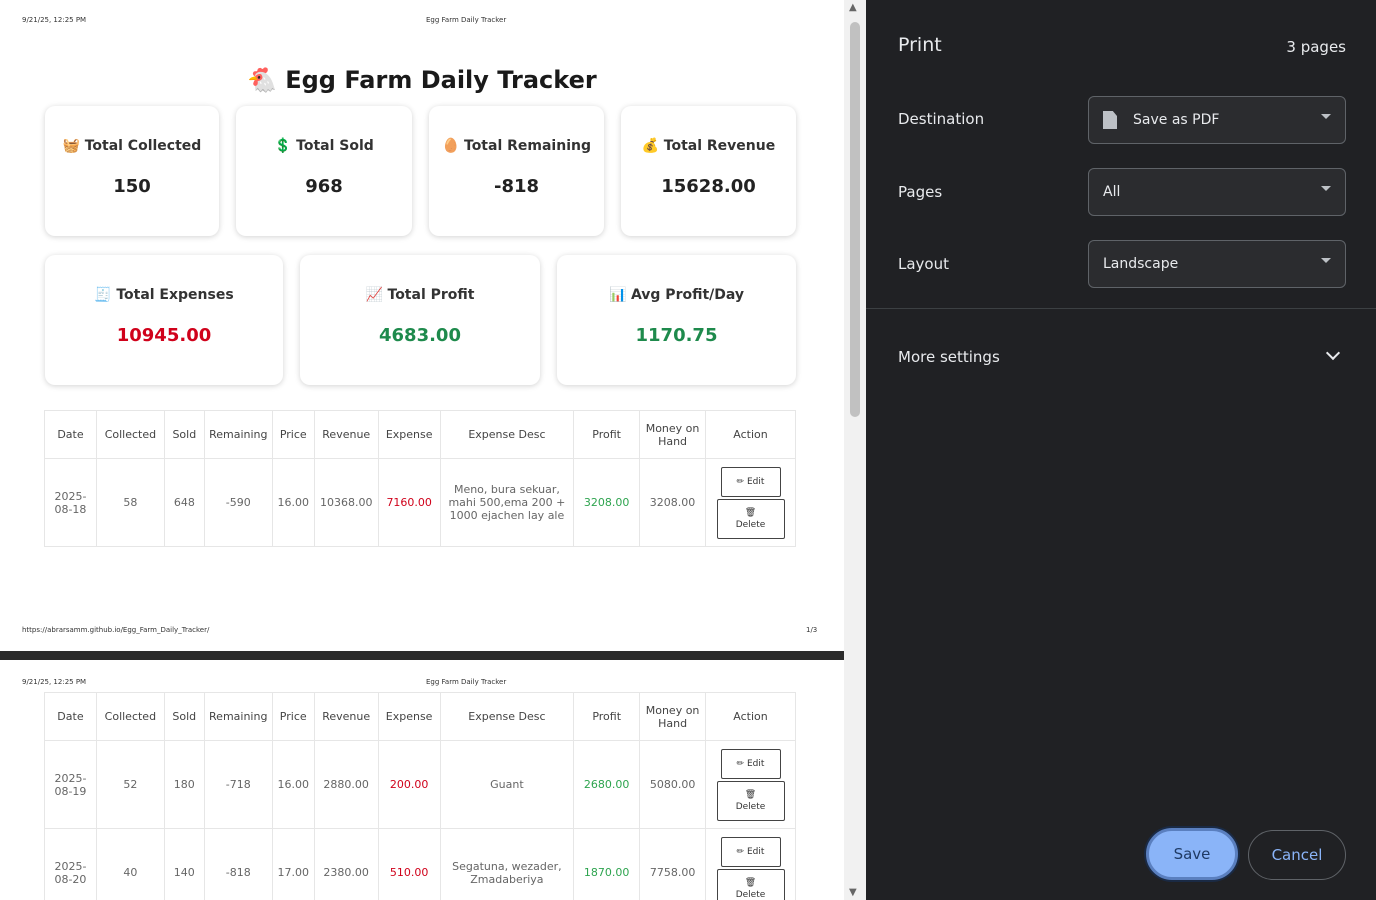  What do you see at coordinates (708, 171) in the screenshot?
I see `card-total-revenue: 💰 Total Revenue 15628.00` at bounding box center [708, 171].